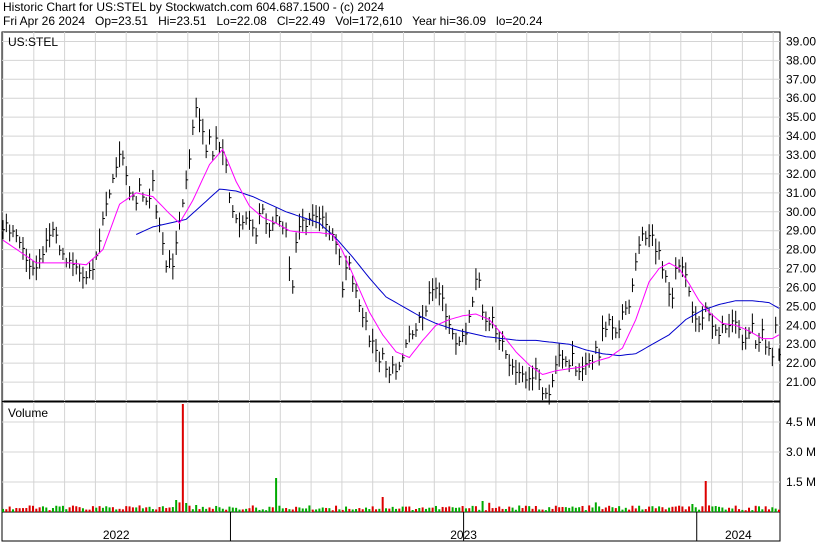 Image resolution: width=830 pixels, height=543 pixels. I want to click on price-tick-label: 27.00, so click(801, 269).